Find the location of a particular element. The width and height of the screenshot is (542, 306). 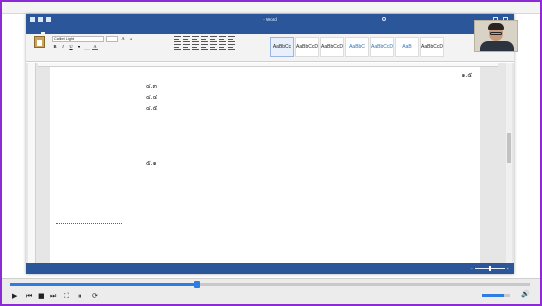

zoom-control: − + is located at coordinates (490, 268).